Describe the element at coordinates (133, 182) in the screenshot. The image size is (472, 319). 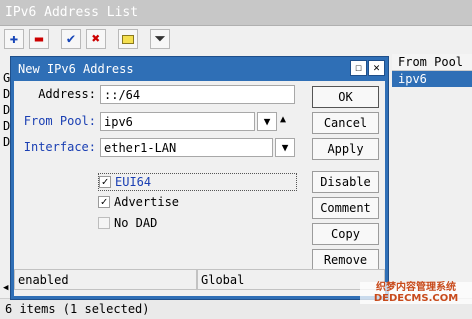
I see `eui64-label: EUI64` at that location.